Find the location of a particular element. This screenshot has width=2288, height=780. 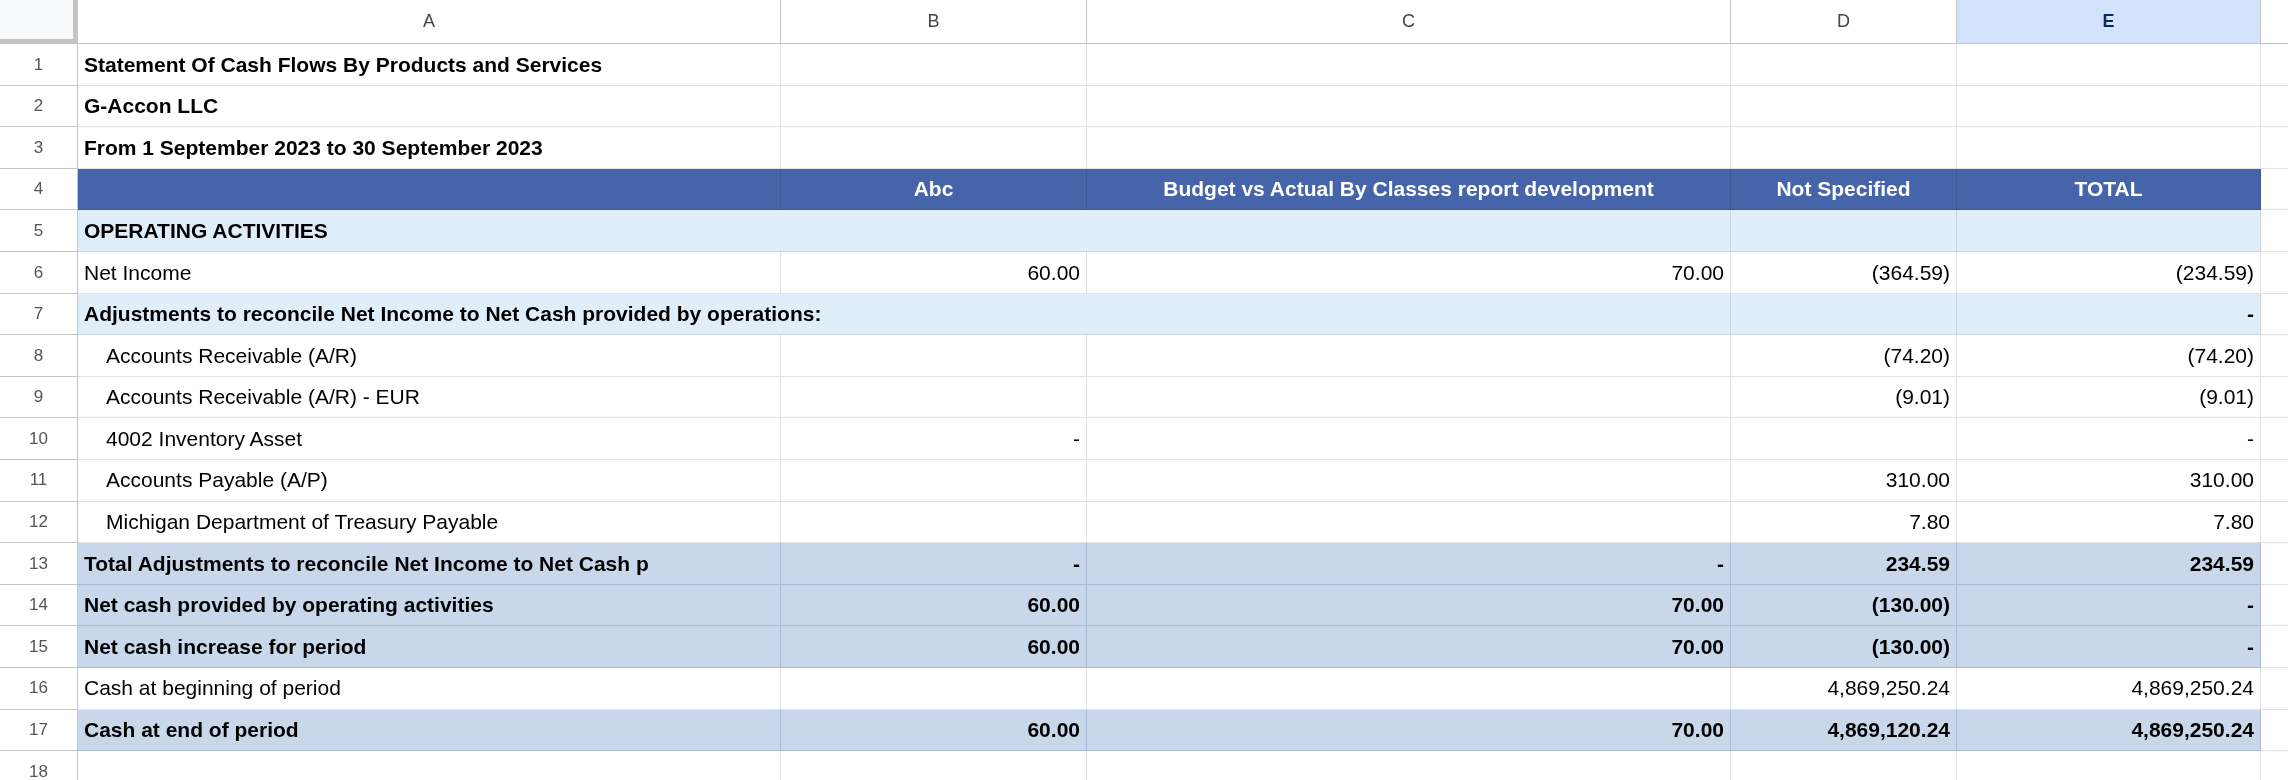

row-header: 9 is located at coordinates (39, 397).